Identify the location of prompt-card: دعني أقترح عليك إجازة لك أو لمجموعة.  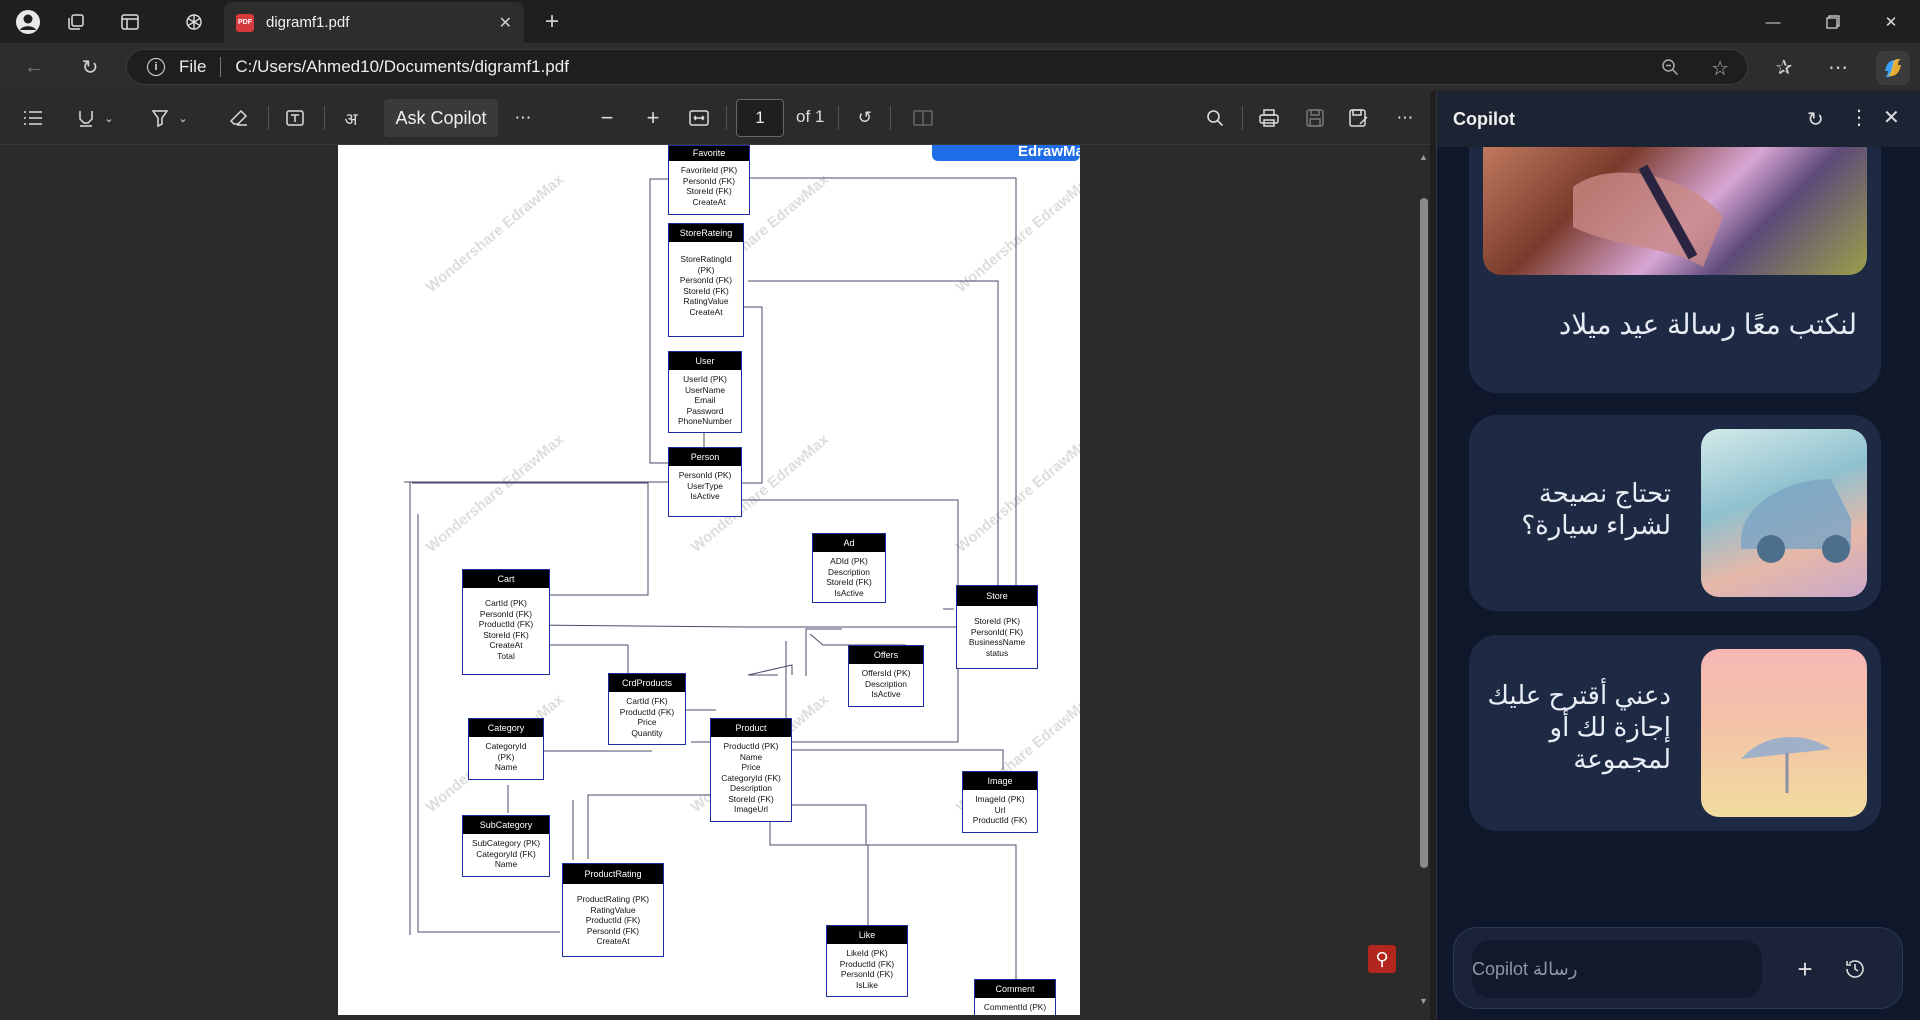
(1675, 733).